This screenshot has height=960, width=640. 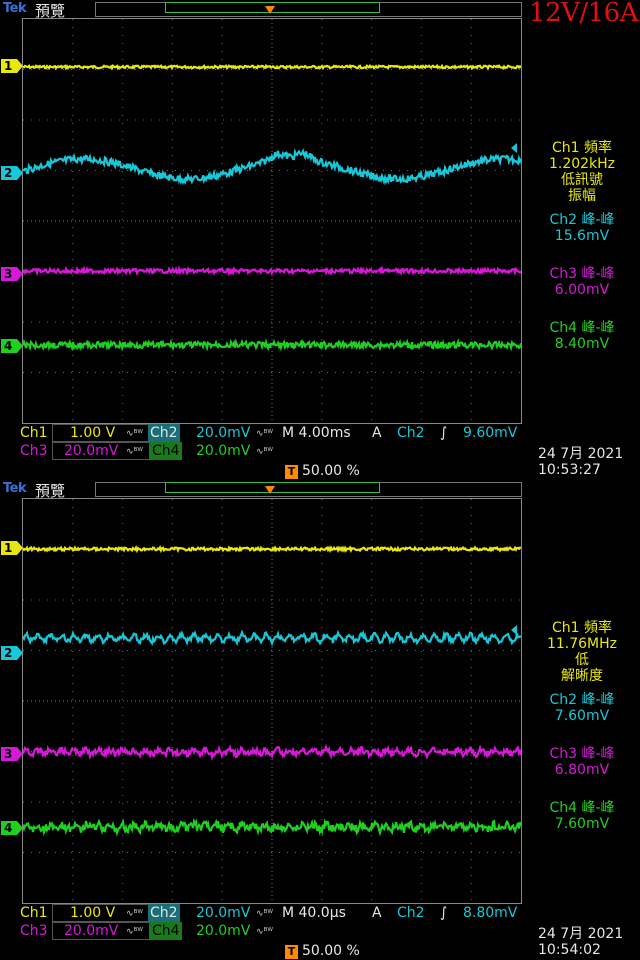 I want to click on timebase: M 40.0µs, so click(x=314, y=913).